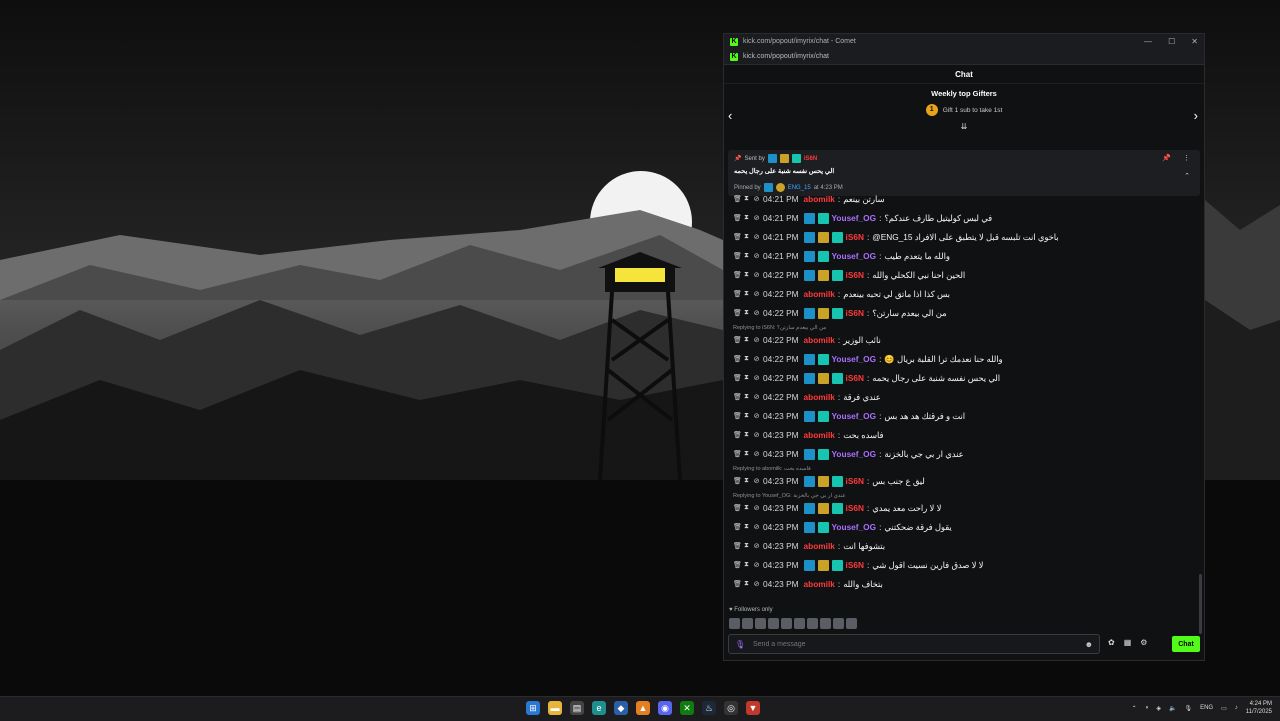 The image size is (1280, 721). Describe the element at coordinates (1171, 41) in the screenshot. I see `maximize-button: ☐` at that location.